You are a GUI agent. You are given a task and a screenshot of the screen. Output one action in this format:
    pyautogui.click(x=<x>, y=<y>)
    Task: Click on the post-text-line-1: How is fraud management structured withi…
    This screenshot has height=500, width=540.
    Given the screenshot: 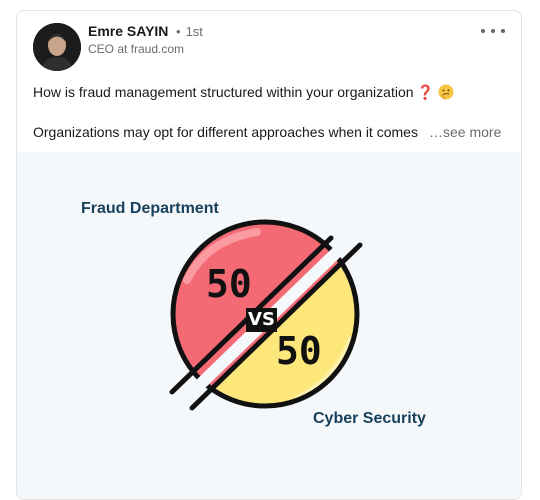 What is the action you would take?
    pyautogui.click(x=243, y=92)
    